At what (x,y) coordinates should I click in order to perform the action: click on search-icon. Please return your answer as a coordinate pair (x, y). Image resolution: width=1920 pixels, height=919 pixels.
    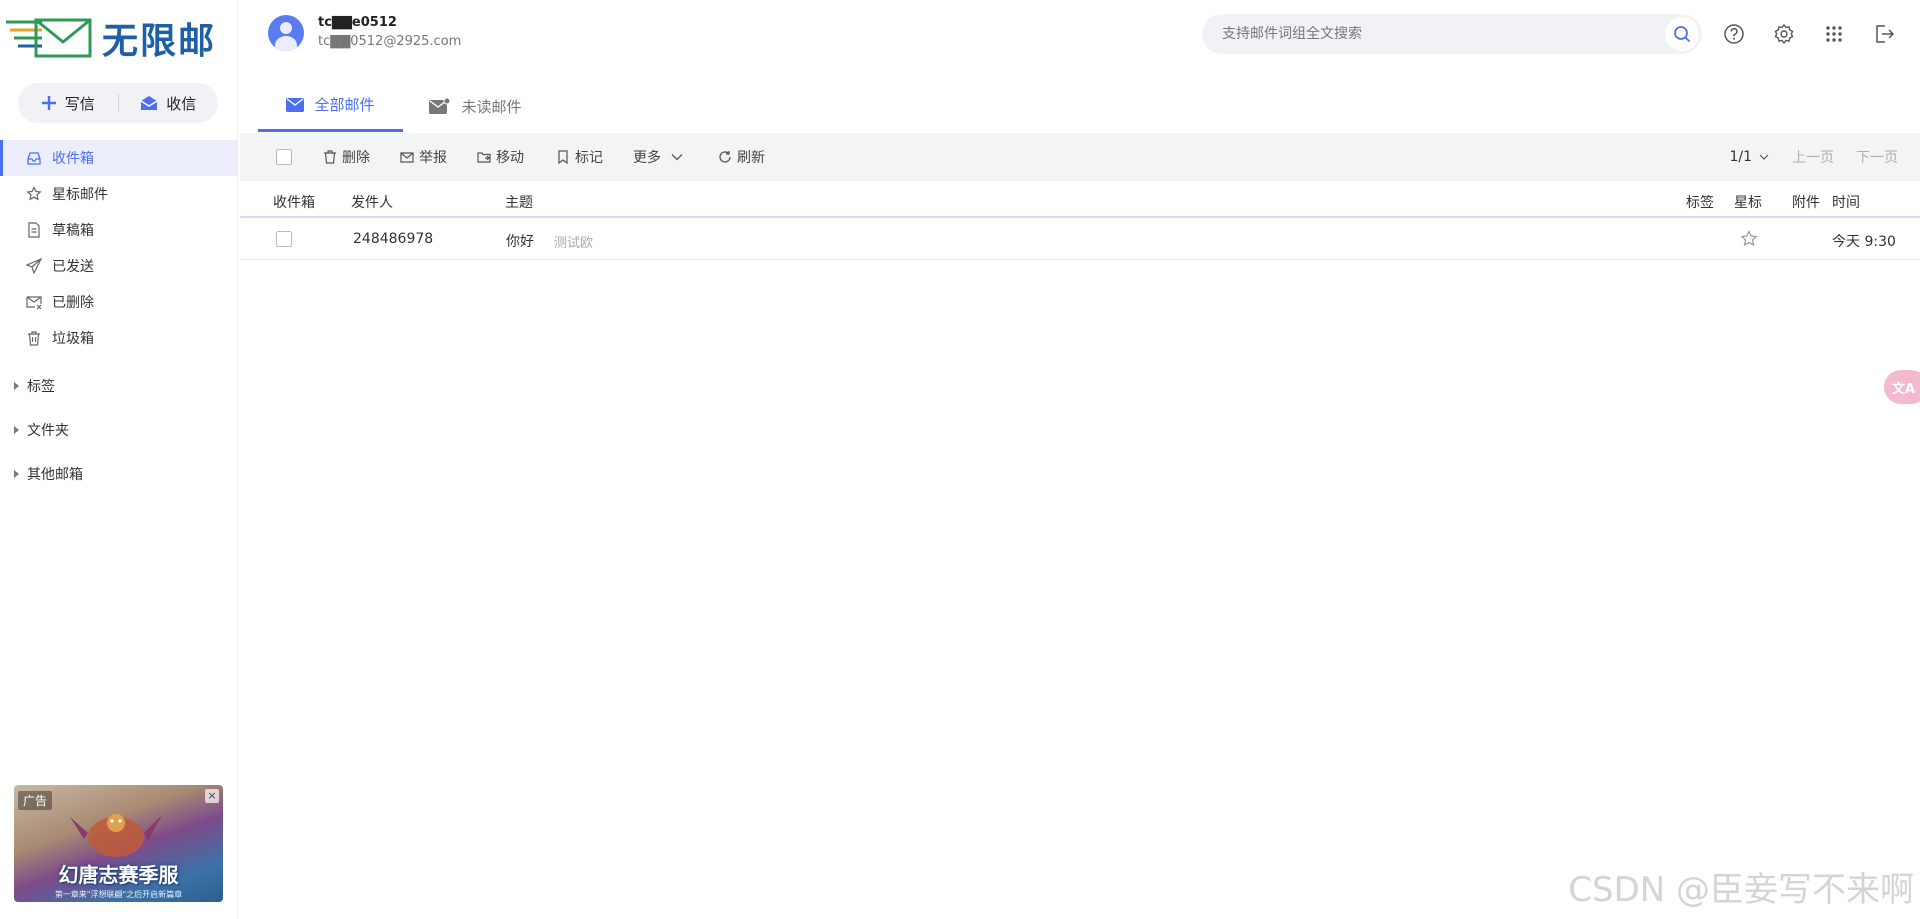
    Looking at the image, I should click on (1682, 34).